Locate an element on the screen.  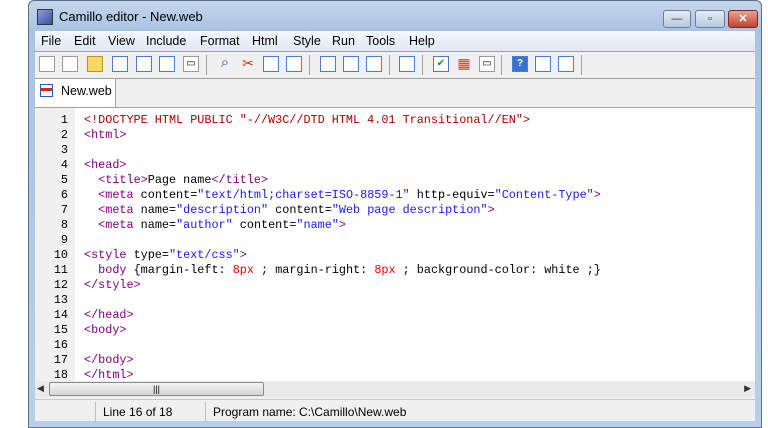
scrollbar-thumb: ||| is located at coordinates (156, 389).